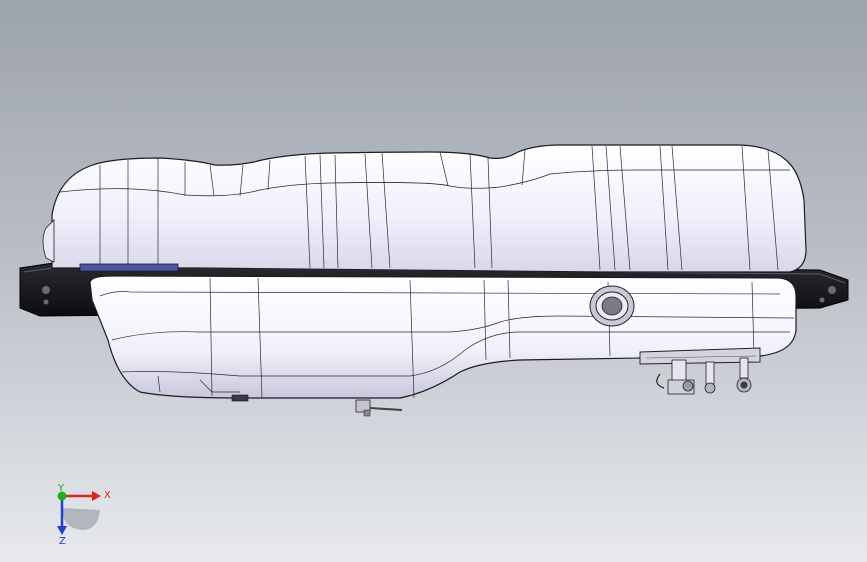 The width and height of the screenshot is (867, 562). What do you see at coordinates (81, 519) in the screenshot?
I see `triad-shadow` at bounding box center [81, 519].